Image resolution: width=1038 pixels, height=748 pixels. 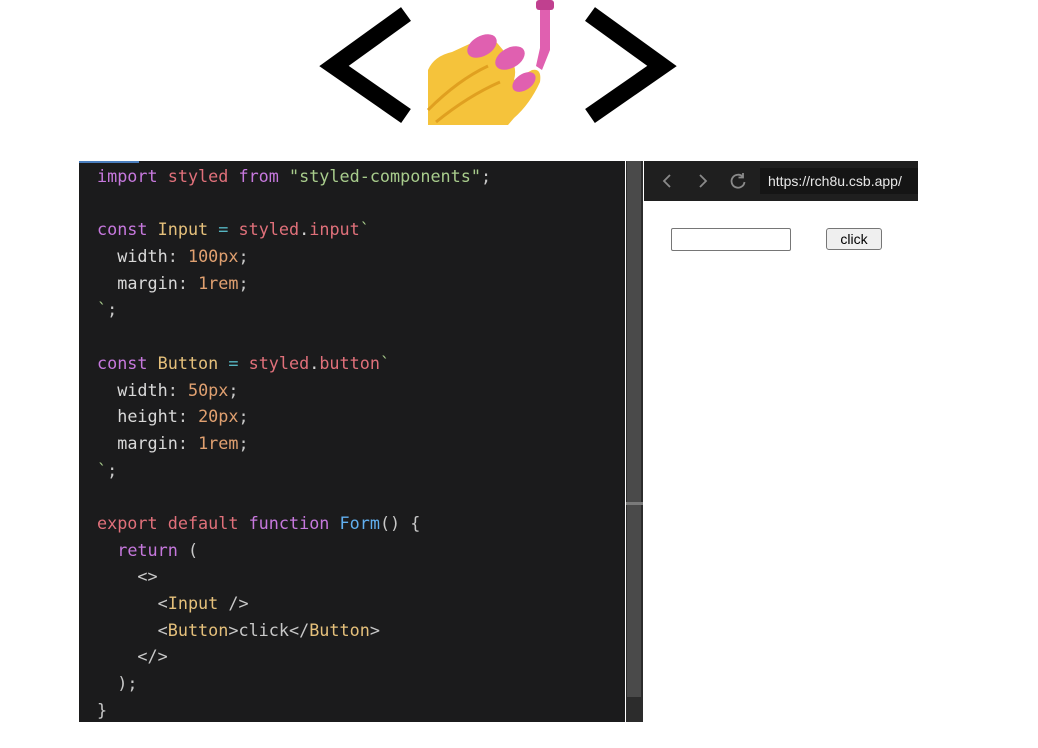 I want to click on code-line: width: 100px;, so click(x=294, y=256).